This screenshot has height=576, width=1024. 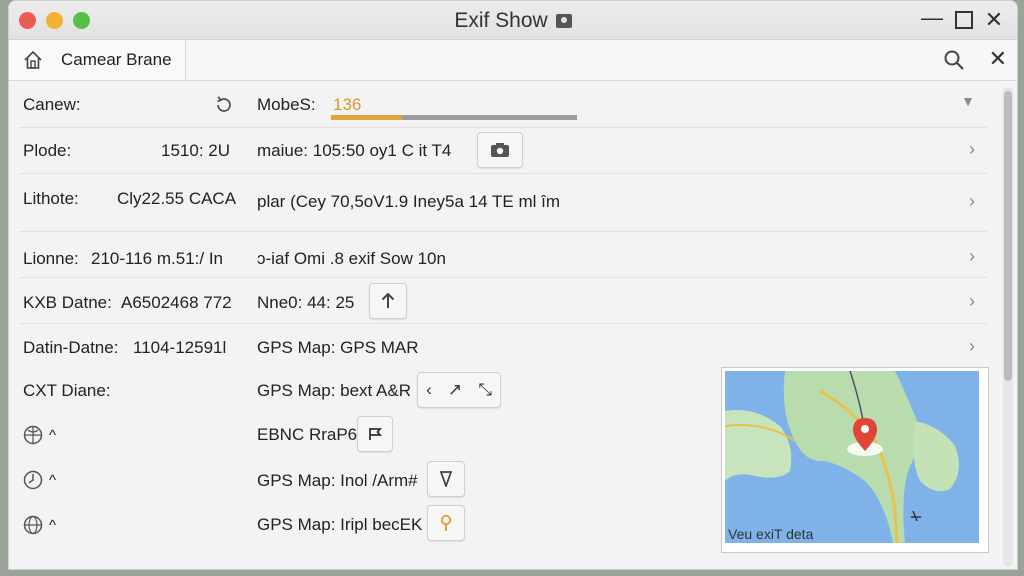 I want to click on row-ebnc: EBNC RraP6, so click(x=307, y=434).